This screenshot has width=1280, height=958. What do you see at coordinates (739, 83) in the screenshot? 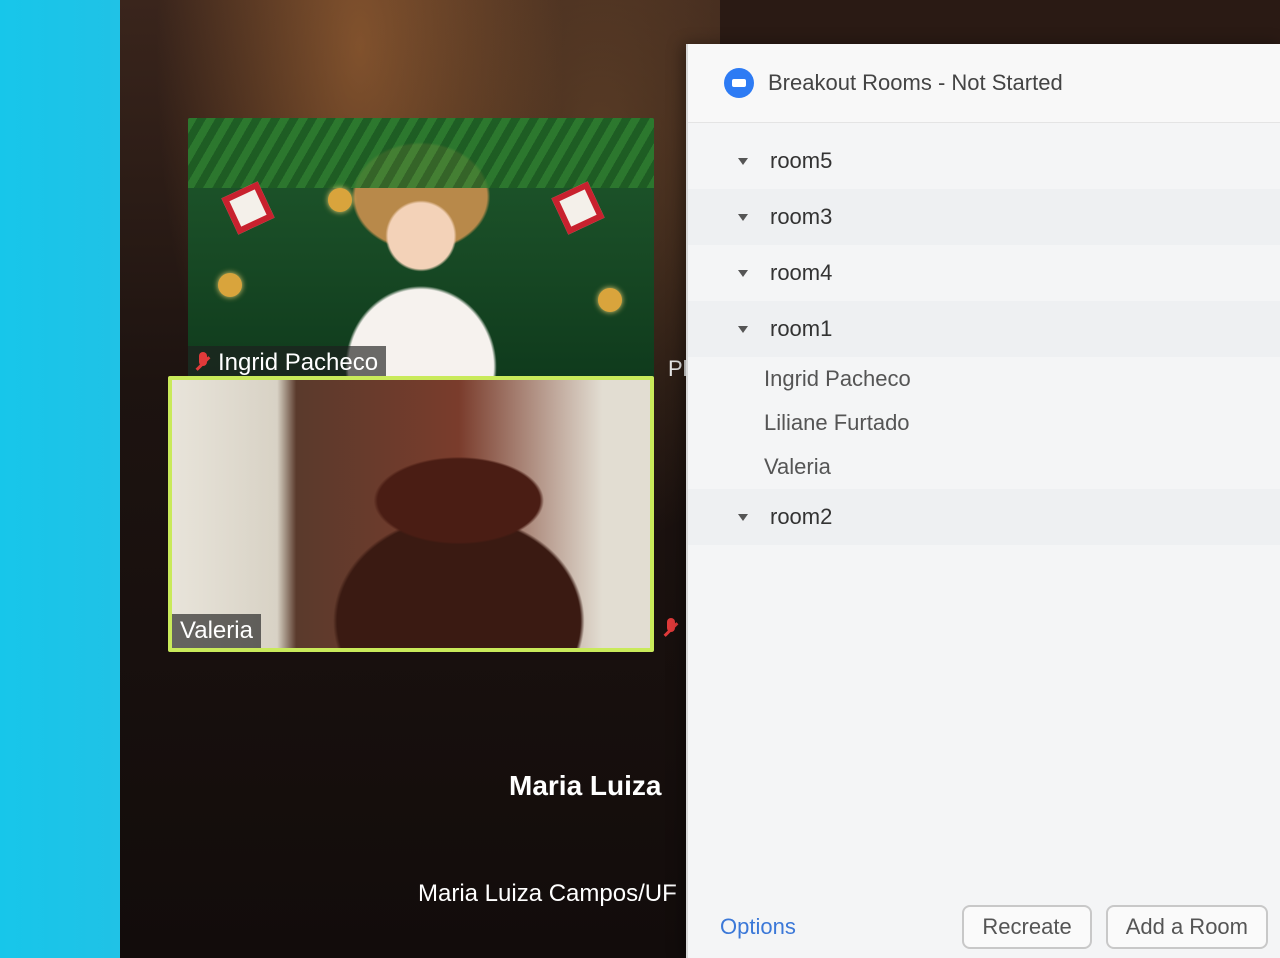
I see `zoom-logo-icon` at bounding box center [739, 83].